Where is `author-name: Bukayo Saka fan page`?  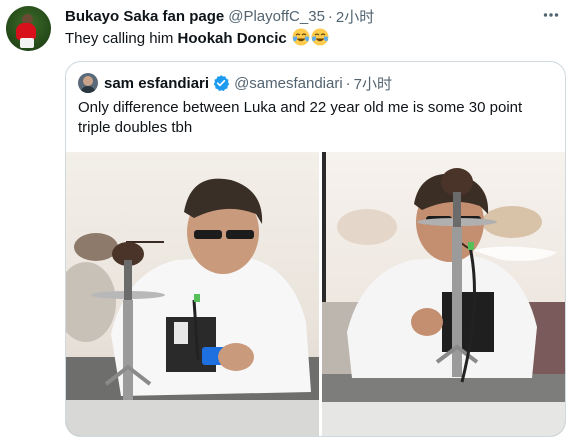
author-name: Bukayo Saka fan page is located at coordinates (144, 16).